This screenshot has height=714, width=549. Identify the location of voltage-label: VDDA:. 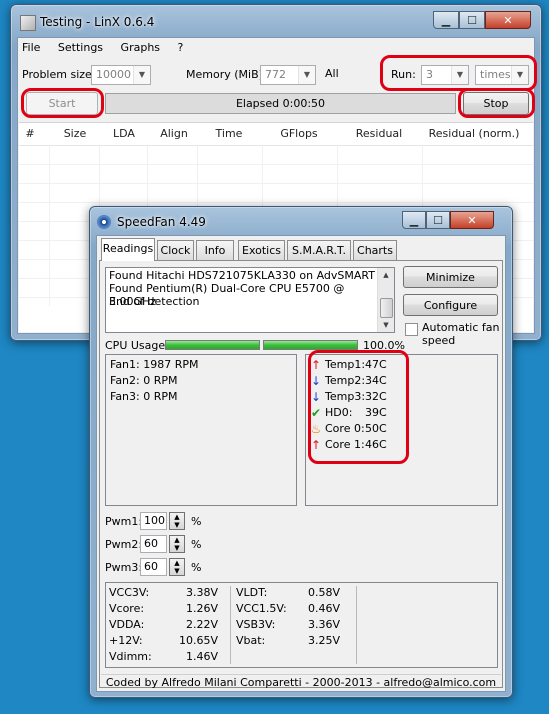
(127, 624).